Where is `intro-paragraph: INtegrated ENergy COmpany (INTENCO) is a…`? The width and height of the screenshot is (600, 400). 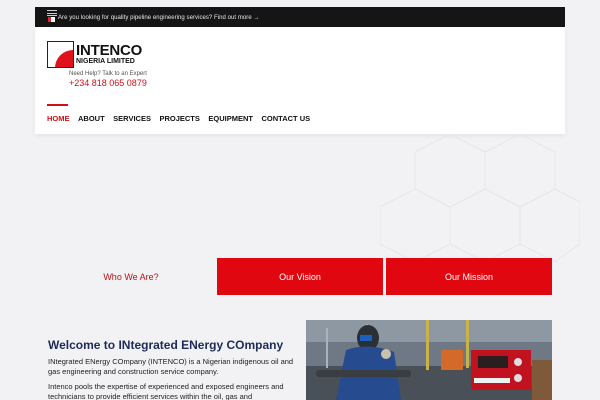
intro-paragraph: INtegrated ENergy COmpany (INTENCO) is a… is located at coordinates (171, 366).